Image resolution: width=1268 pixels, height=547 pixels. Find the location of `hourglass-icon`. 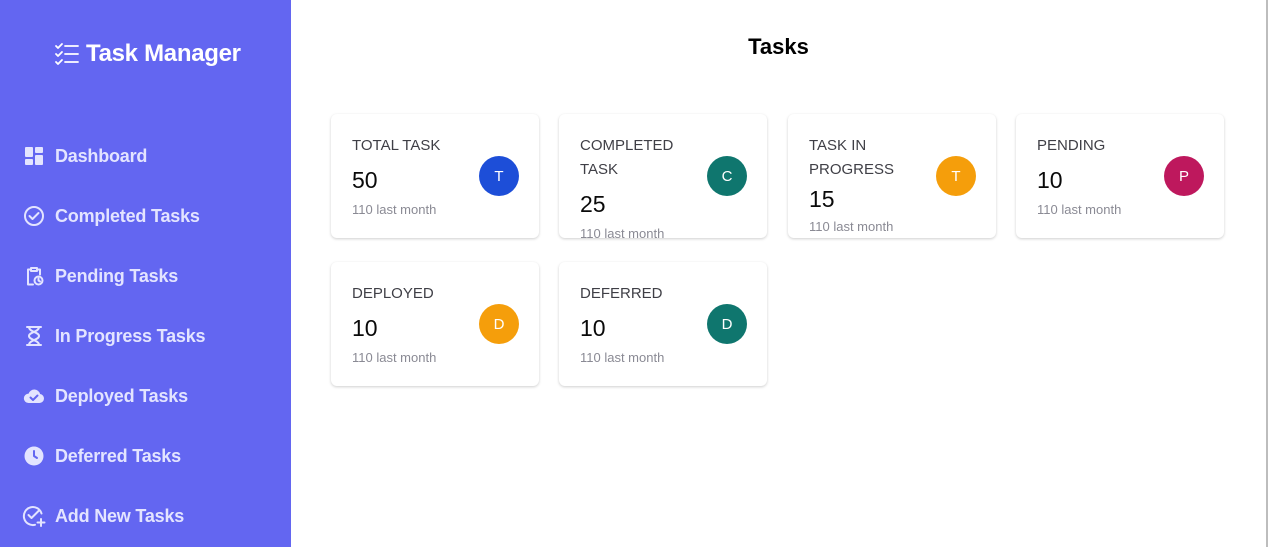

hourglass-icon is located at coordinates (34, 336).